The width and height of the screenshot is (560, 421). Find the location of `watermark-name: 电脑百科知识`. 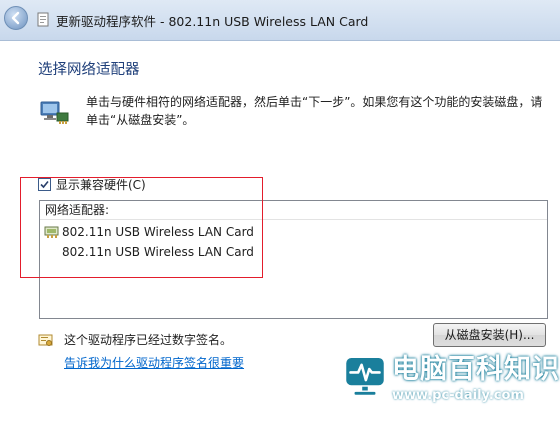

watermark-name: 电脑百科知识 is located at coordinates (476, 369).